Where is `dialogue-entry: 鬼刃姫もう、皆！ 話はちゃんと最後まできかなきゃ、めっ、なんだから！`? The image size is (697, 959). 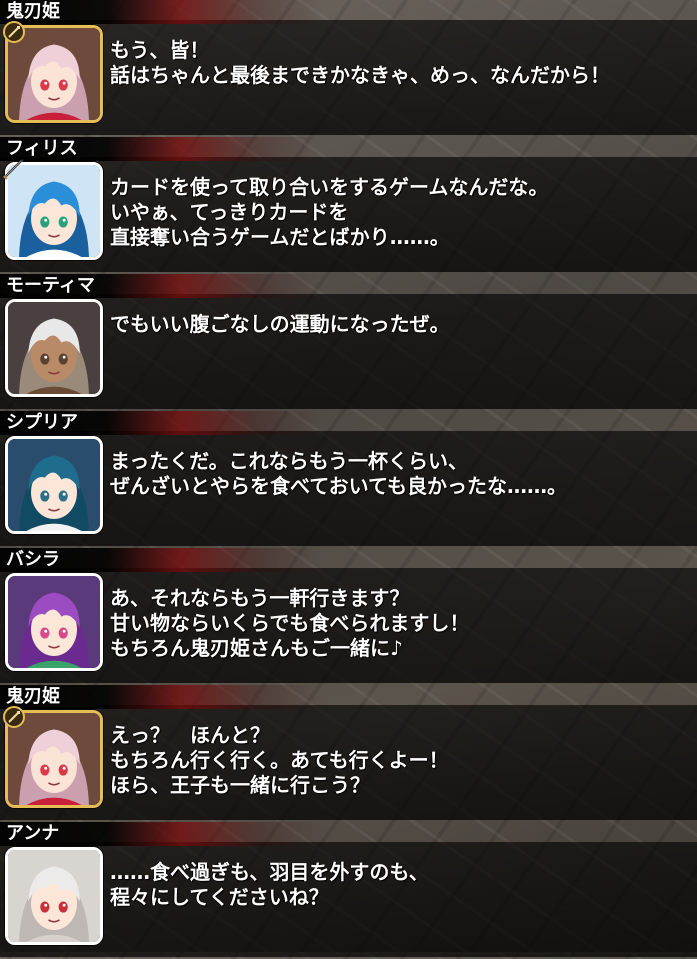
dialogue-entry: 鬼刃姫もう、皆！ 話はちゃんと最後まできかなきゃ、めっ、なんだから！ is located at coordinates (348, 68).